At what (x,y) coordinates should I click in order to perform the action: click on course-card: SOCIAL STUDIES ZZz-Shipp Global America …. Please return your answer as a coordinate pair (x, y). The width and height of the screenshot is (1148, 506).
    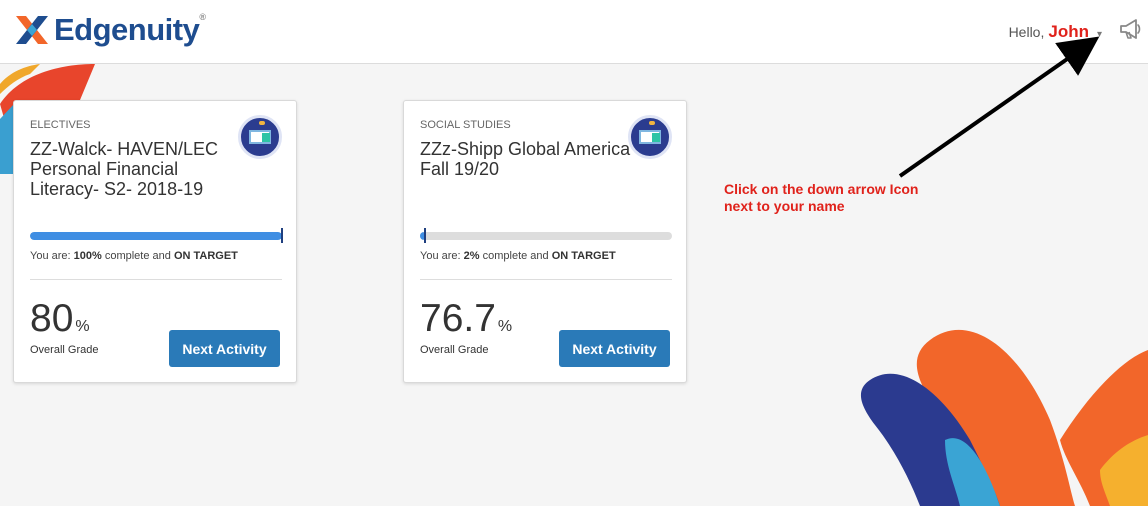
    Looking at the image, I should click on (545, 241).